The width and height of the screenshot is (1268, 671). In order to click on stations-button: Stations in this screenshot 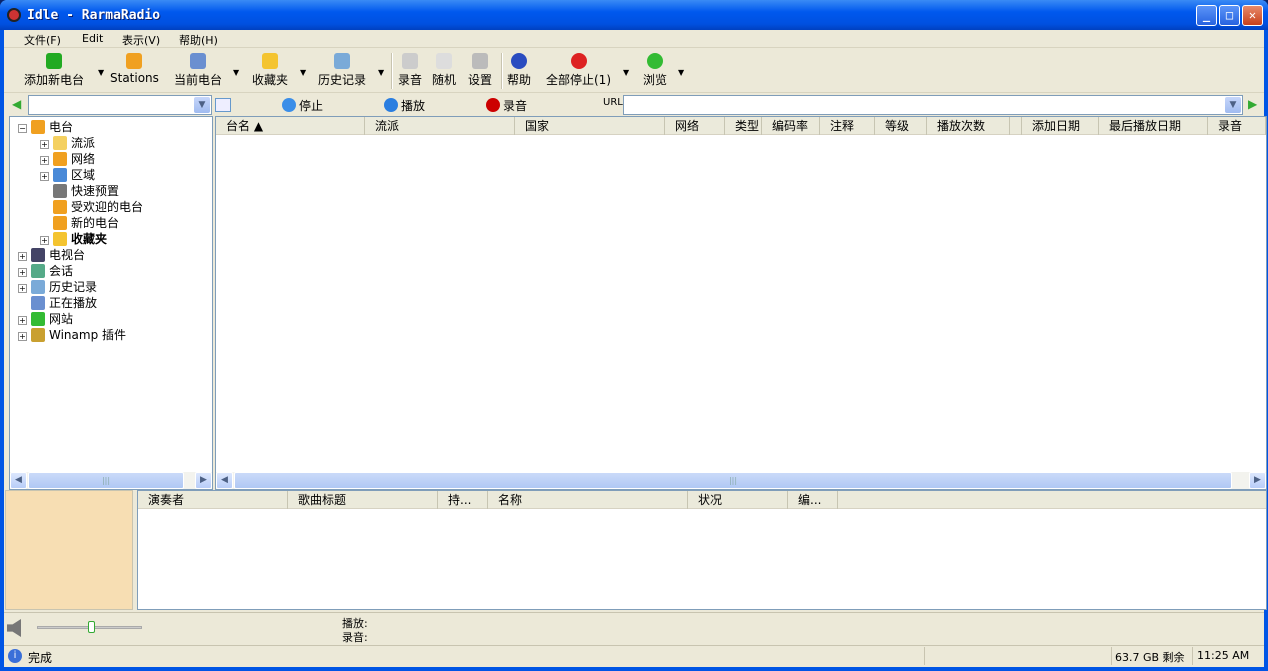, I will do `click(134, 69)`.